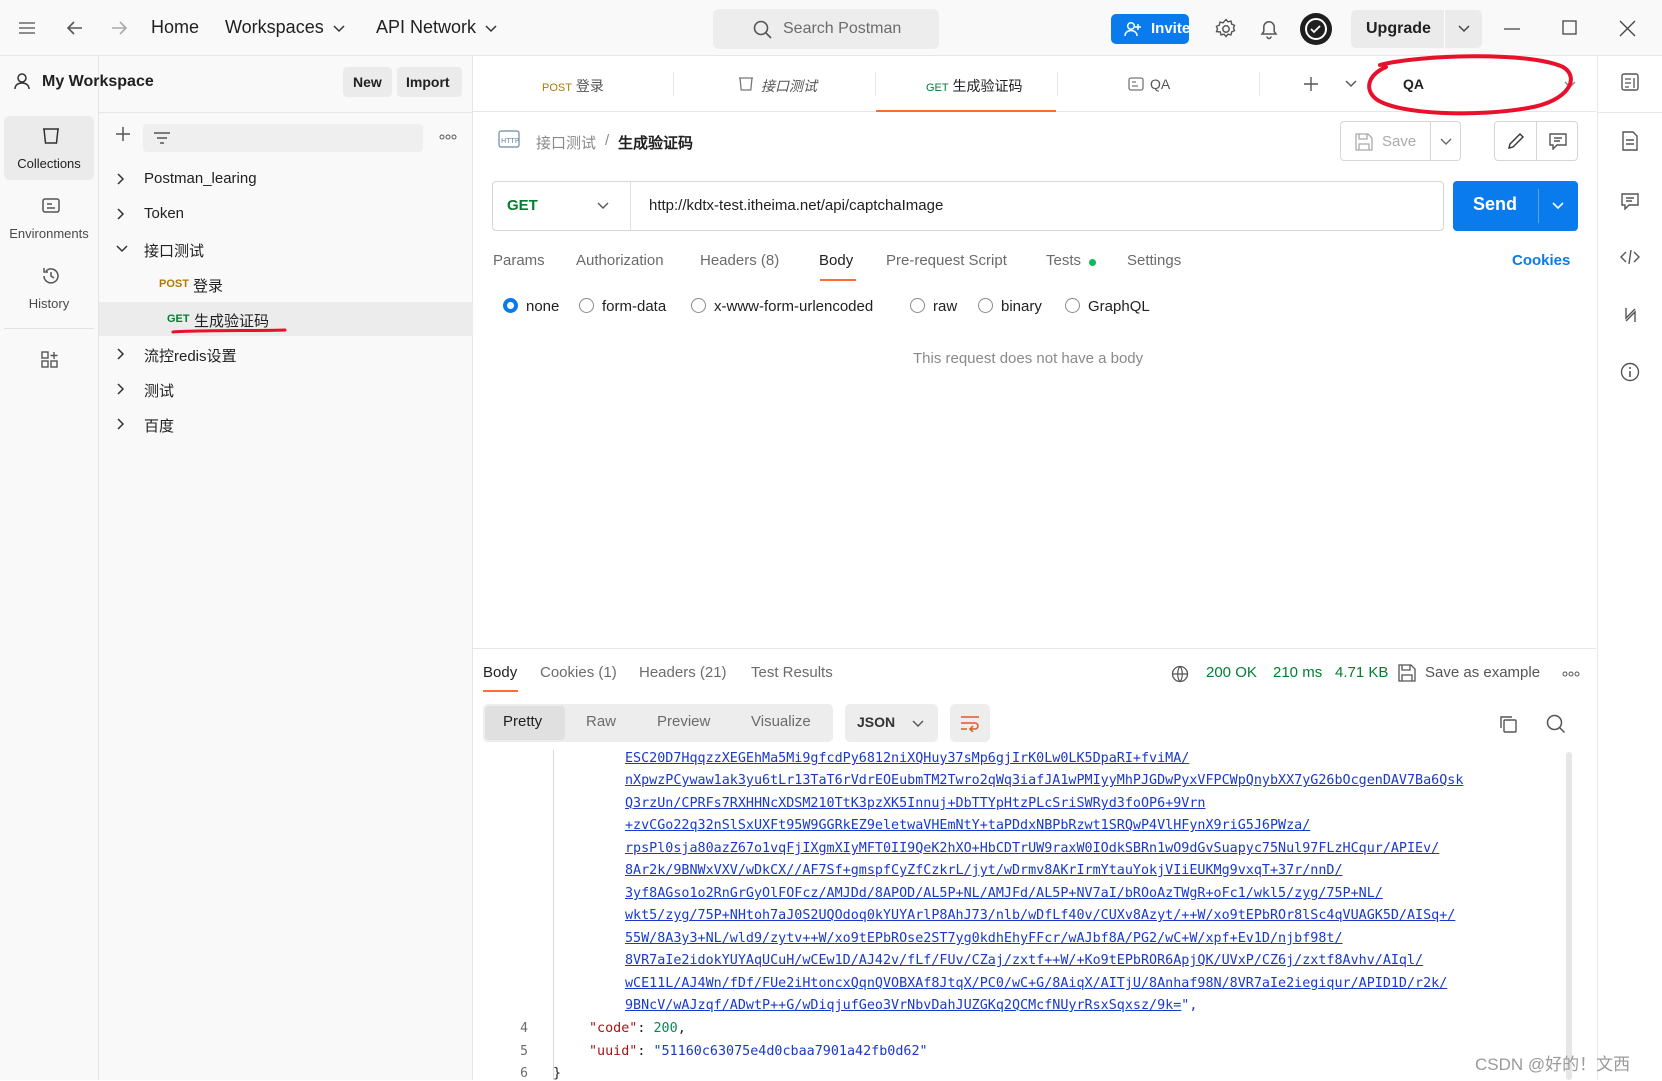 The height and width of the screenshot is (1081, 1662). I want to click on tab-body: Body, so click(836, 260).